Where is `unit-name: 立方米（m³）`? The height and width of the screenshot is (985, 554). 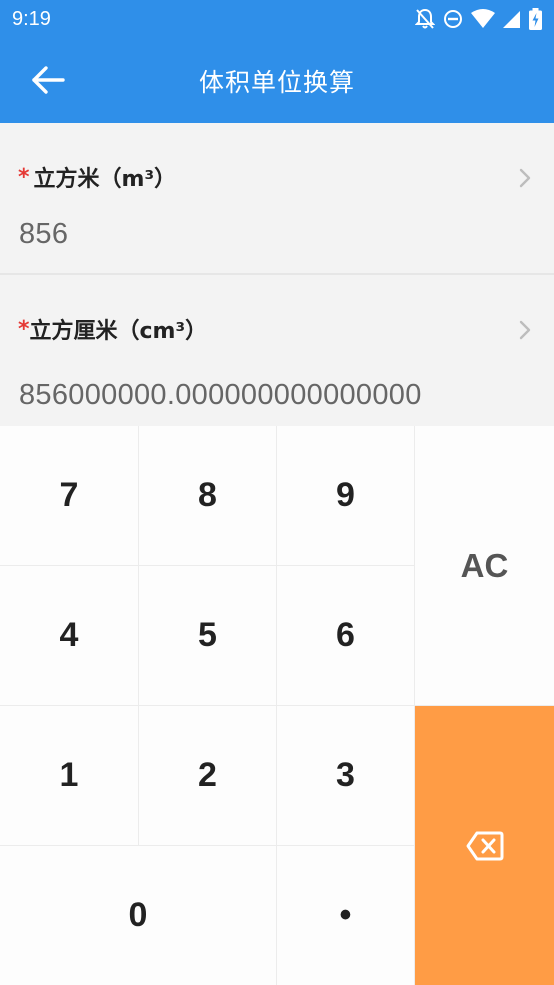 unit-name: 立方米（m³） is located at coordinates (105, 179).